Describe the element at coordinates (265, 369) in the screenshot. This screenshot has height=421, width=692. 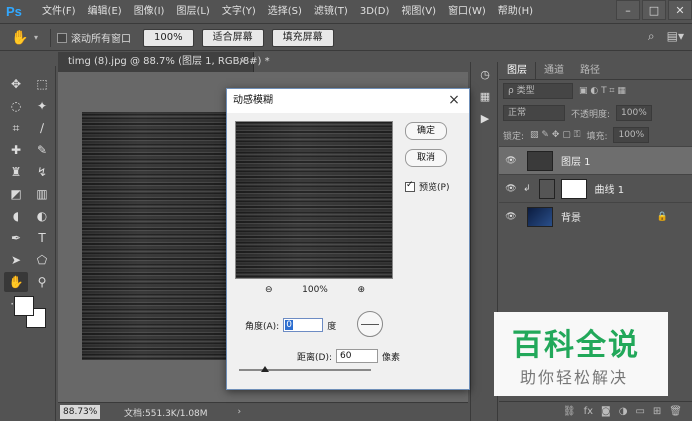
I see `slider-knob` at that location.